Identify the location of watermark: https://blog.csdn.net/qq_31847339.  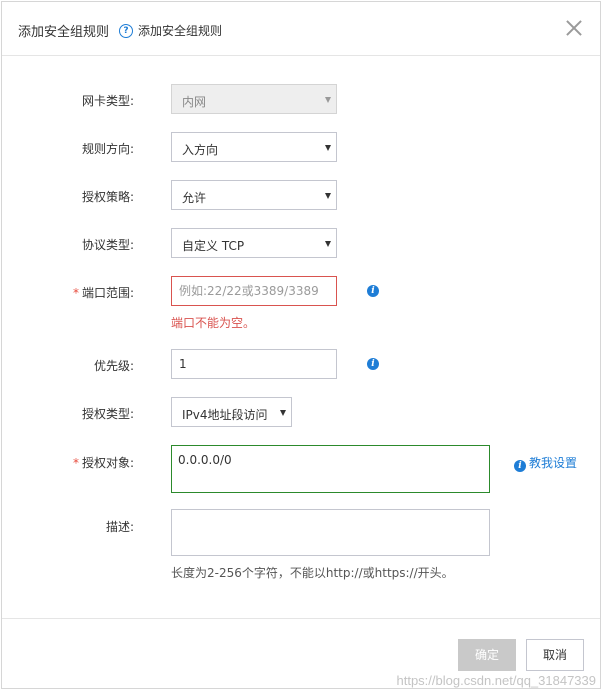
(496, 680).